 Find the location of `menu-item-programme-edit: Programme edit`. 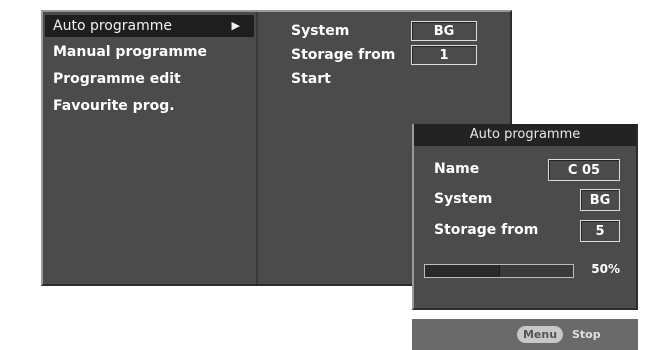

menu-item-programme-edit: Programme edit is located at coordinates (149, 79).